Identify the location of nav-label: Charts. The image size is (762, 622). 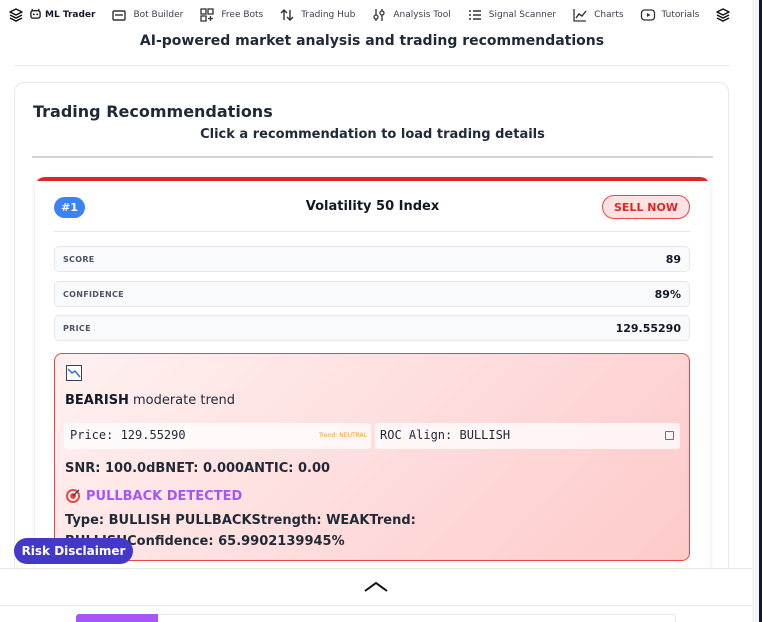
(609, 15).